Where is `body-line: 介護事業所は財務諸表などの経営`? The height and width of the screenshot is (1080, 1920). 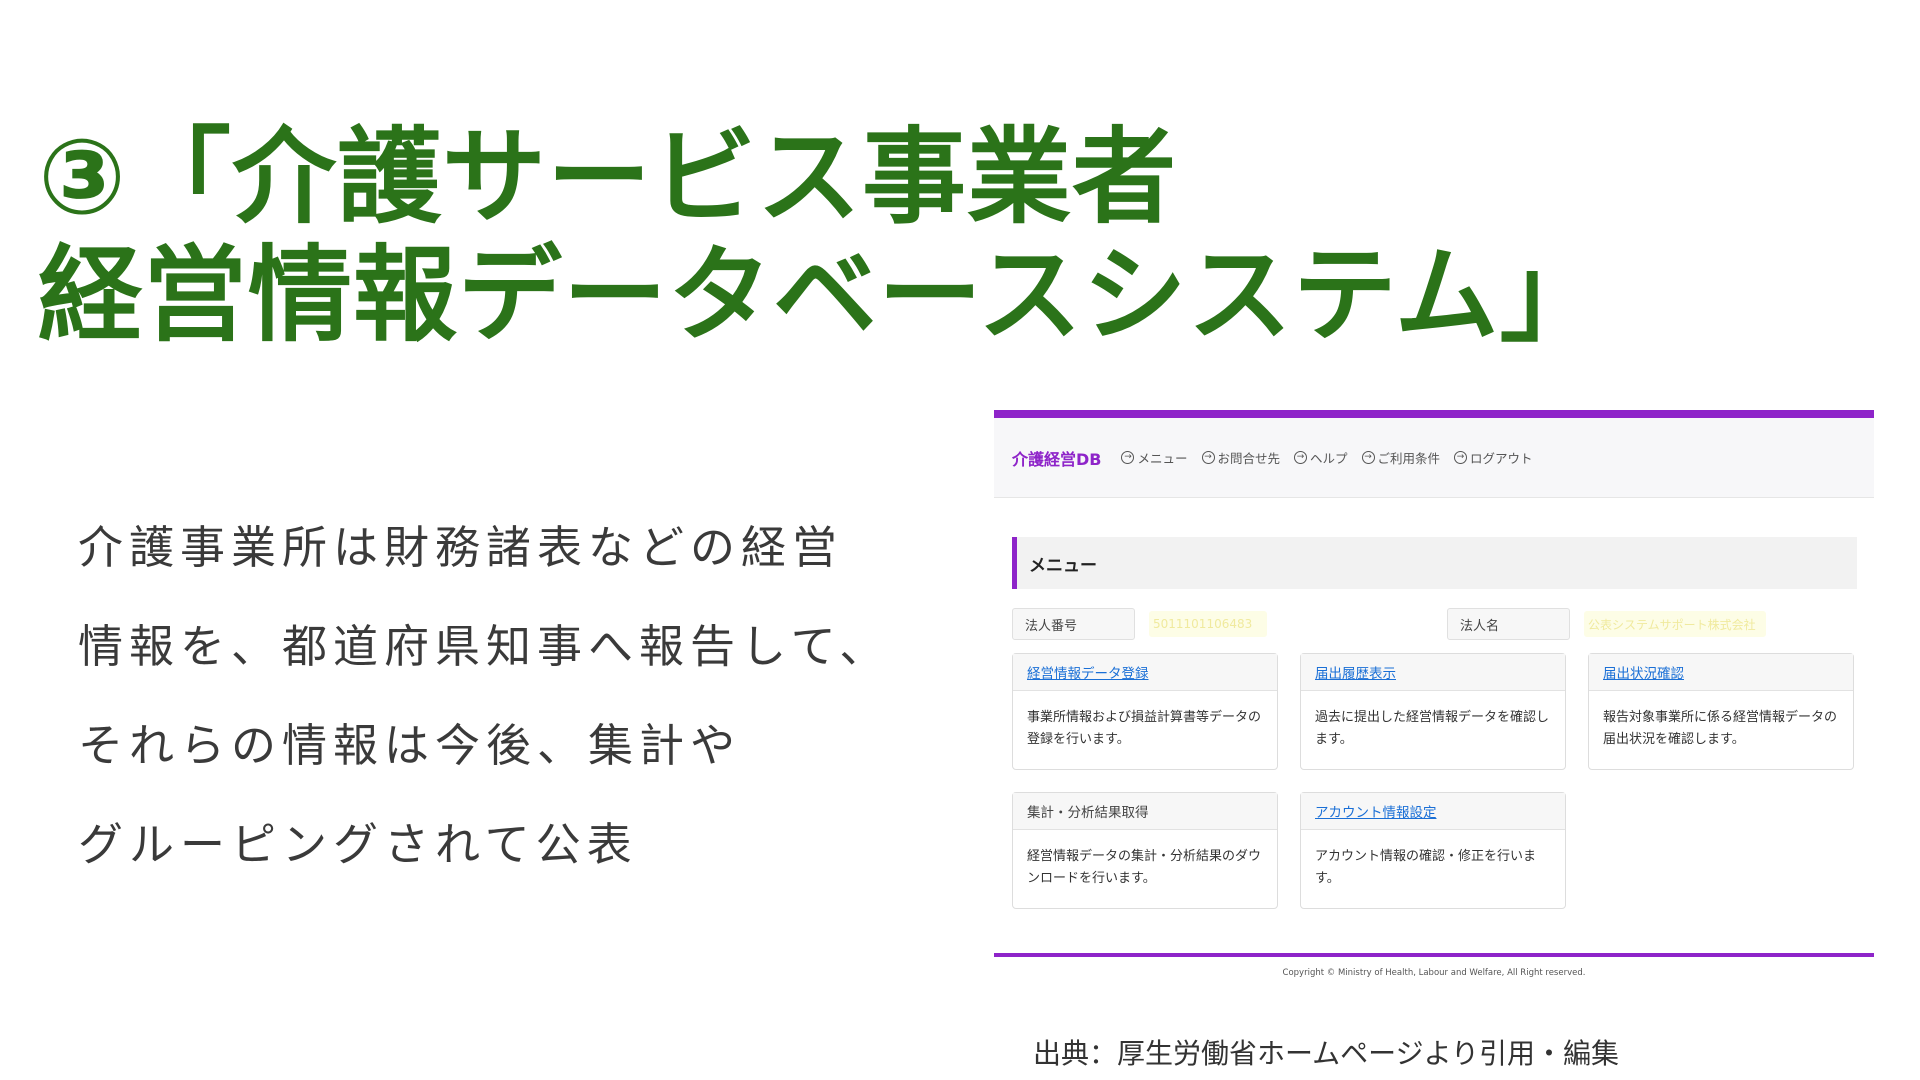
body-line: 介護事業所は財務諸表などの経営 is located at coordinates (461, 547).